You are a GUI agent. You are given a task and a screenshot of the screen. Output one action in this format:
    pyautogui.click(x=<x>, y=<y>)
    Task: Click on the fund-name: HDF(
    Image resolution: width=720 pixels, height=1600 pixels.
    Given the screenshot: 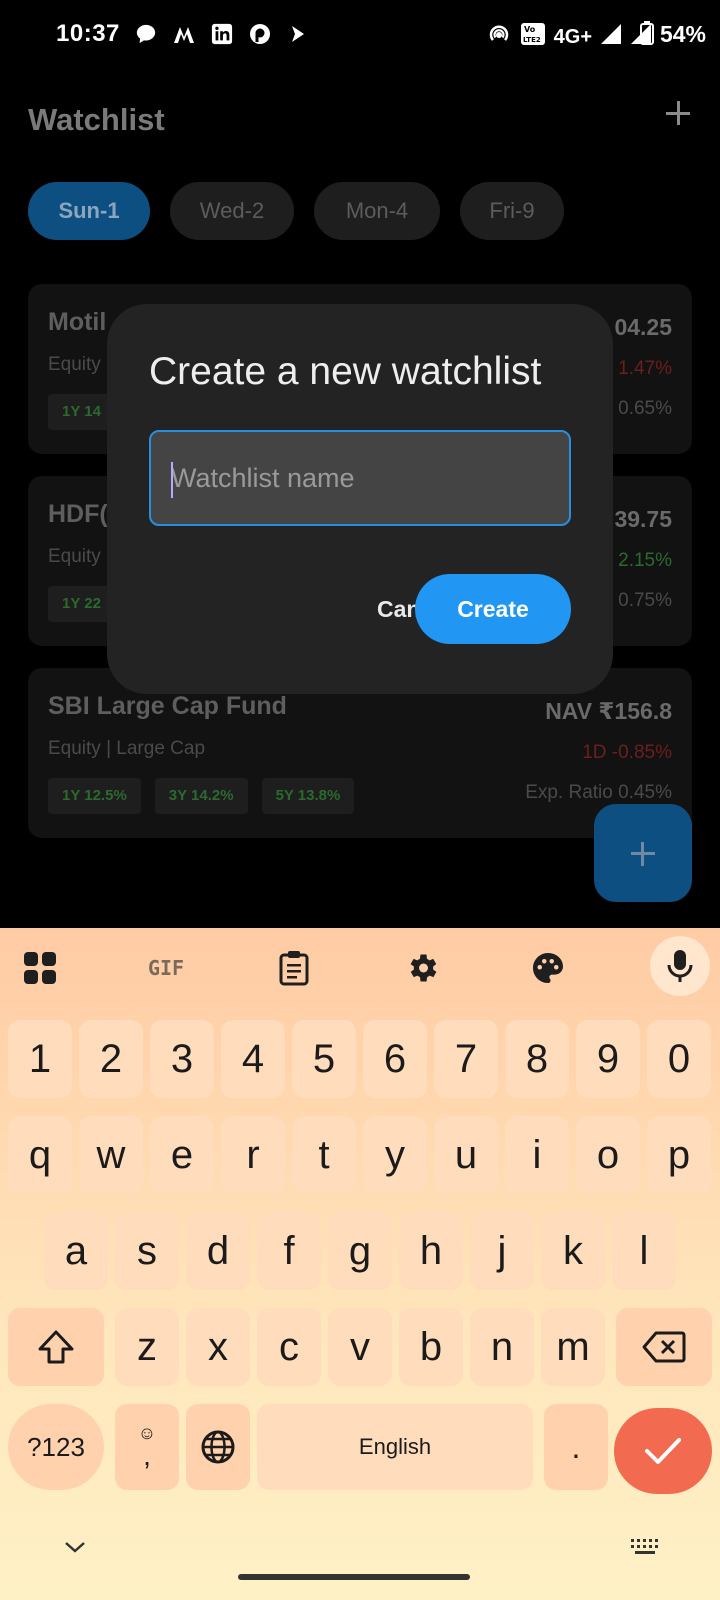 What is the action you would take?
    pyautogui.click(x=78, y=514)
    